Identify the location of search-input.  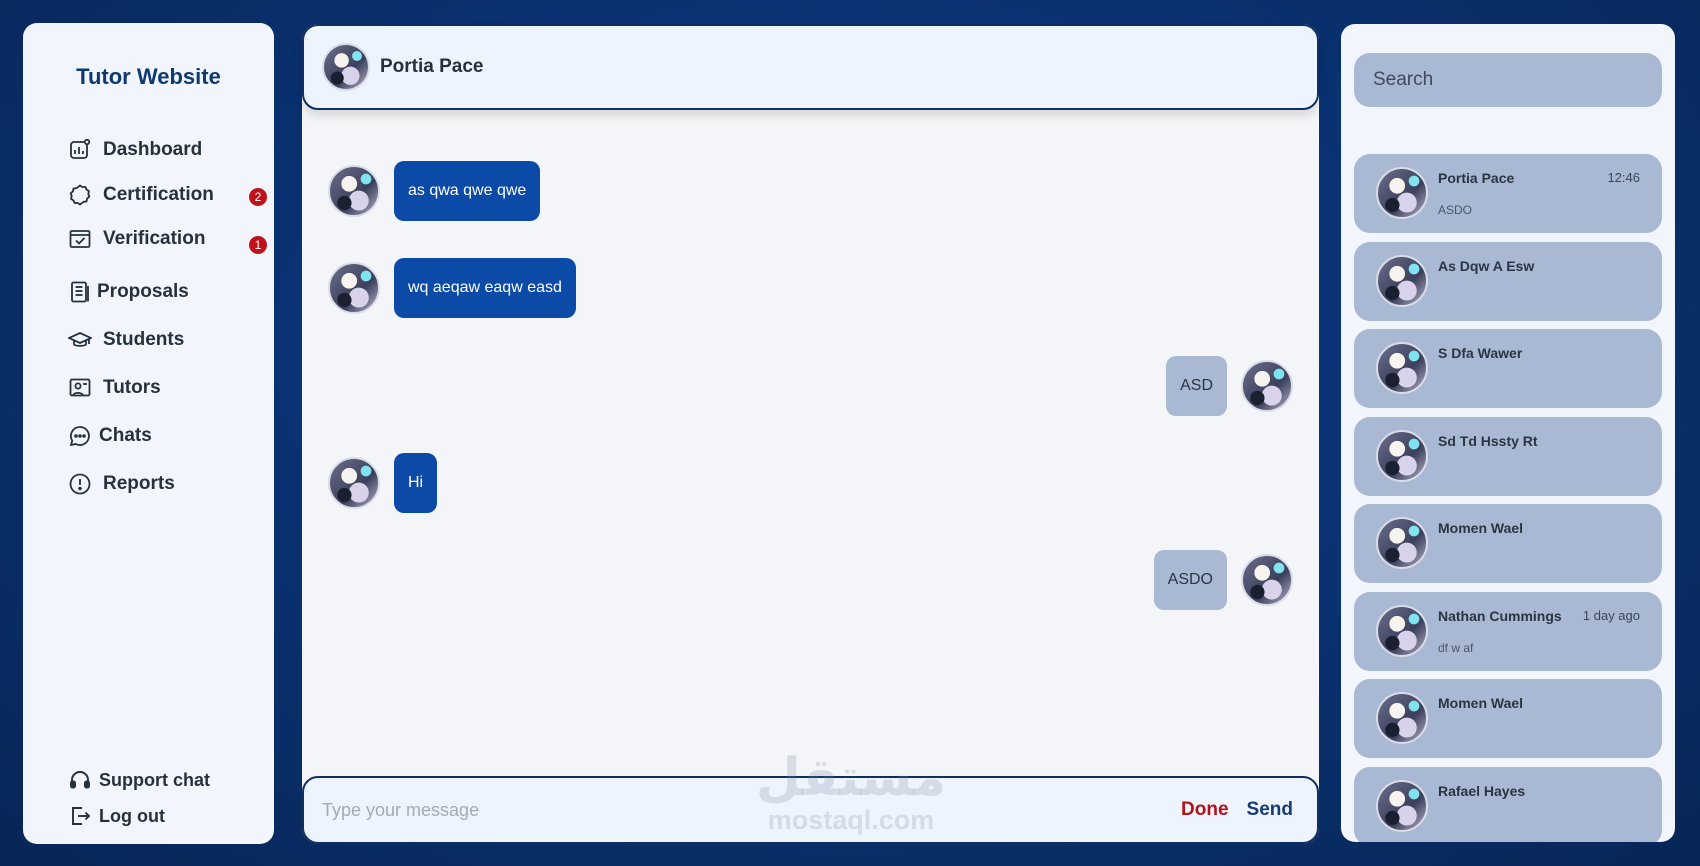
(1508, 80).